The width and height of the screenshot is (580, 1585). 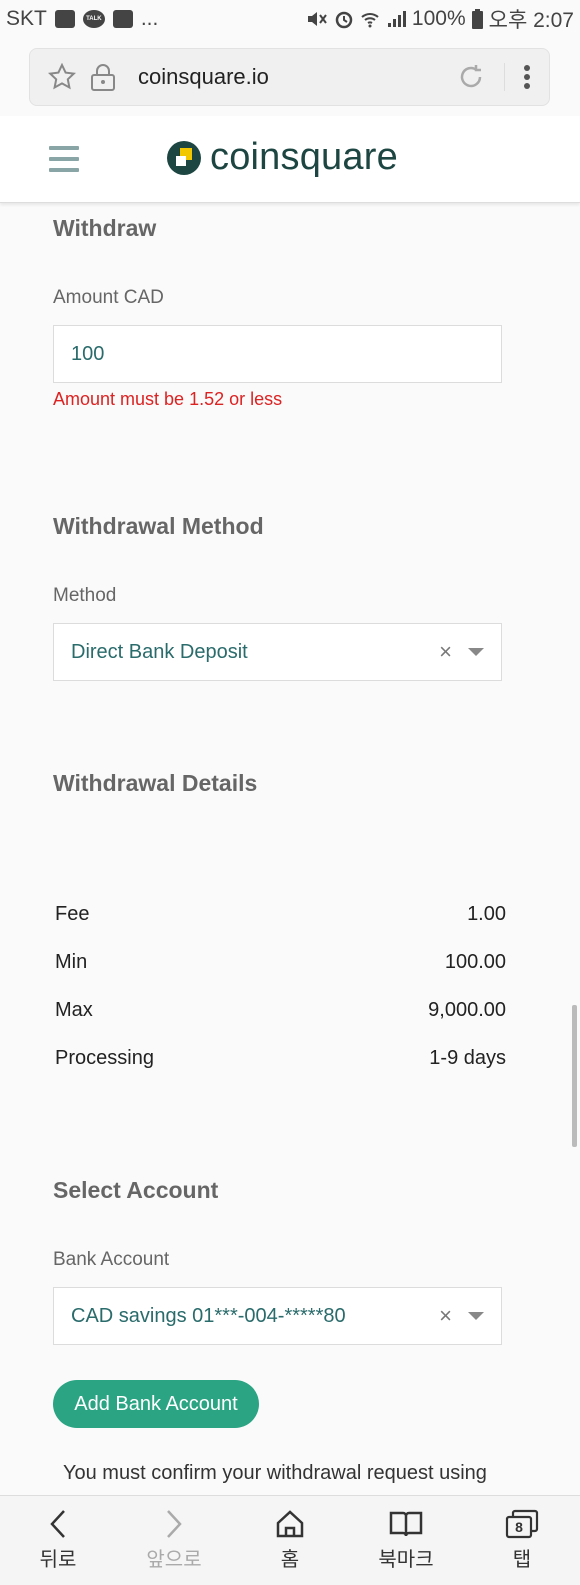 I want to click on browser-toolbar: coinsquare.io, so click(x=290, y=77).